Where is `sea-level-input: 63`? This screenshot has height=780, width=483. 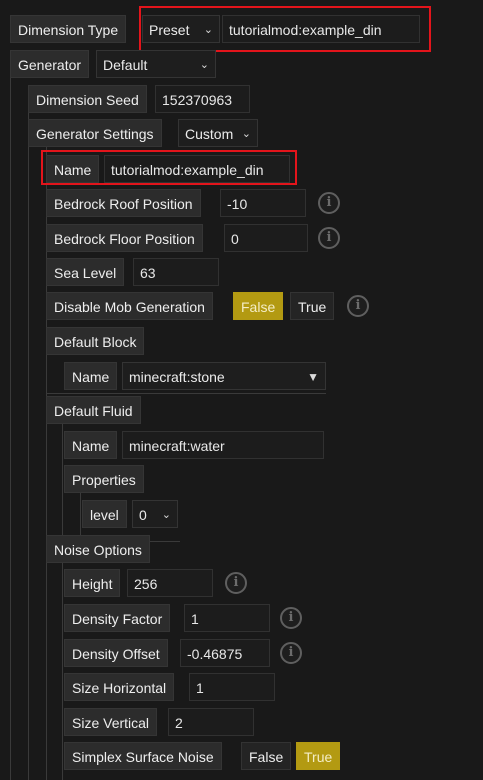 sea-level-input: 63 is located at coordinates (176, 272).